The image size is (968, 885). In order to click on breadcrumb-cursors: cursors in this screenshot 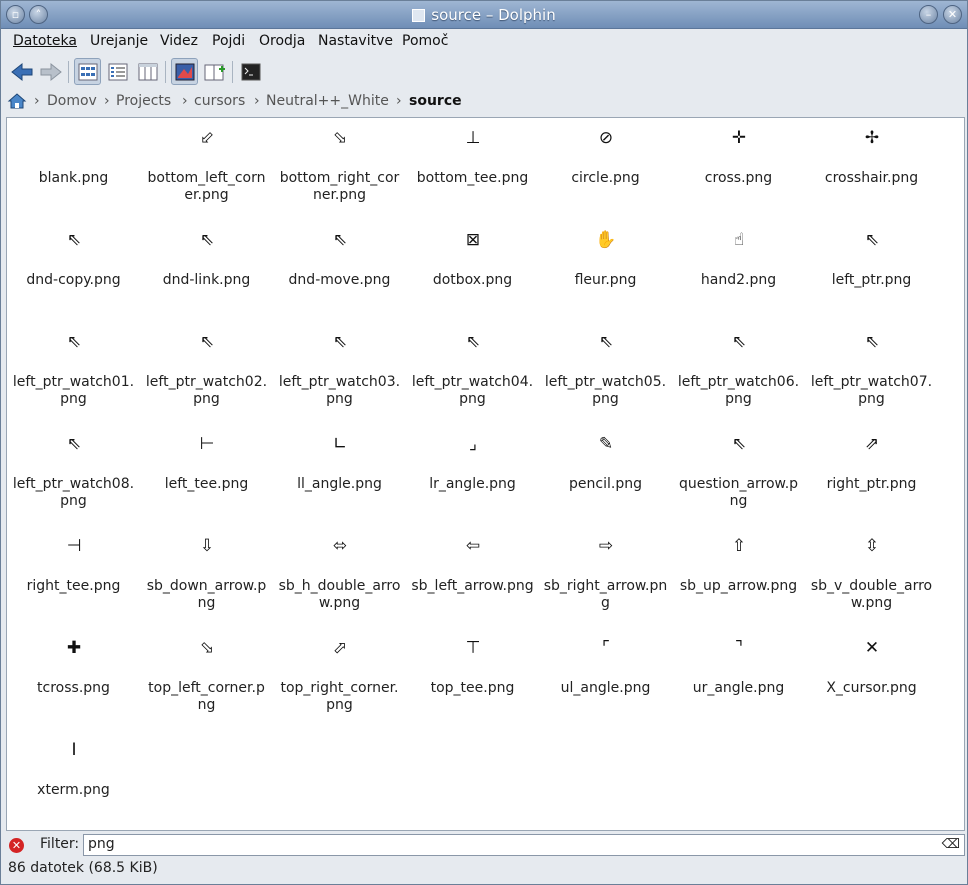, I will do `click(219, 101)`.